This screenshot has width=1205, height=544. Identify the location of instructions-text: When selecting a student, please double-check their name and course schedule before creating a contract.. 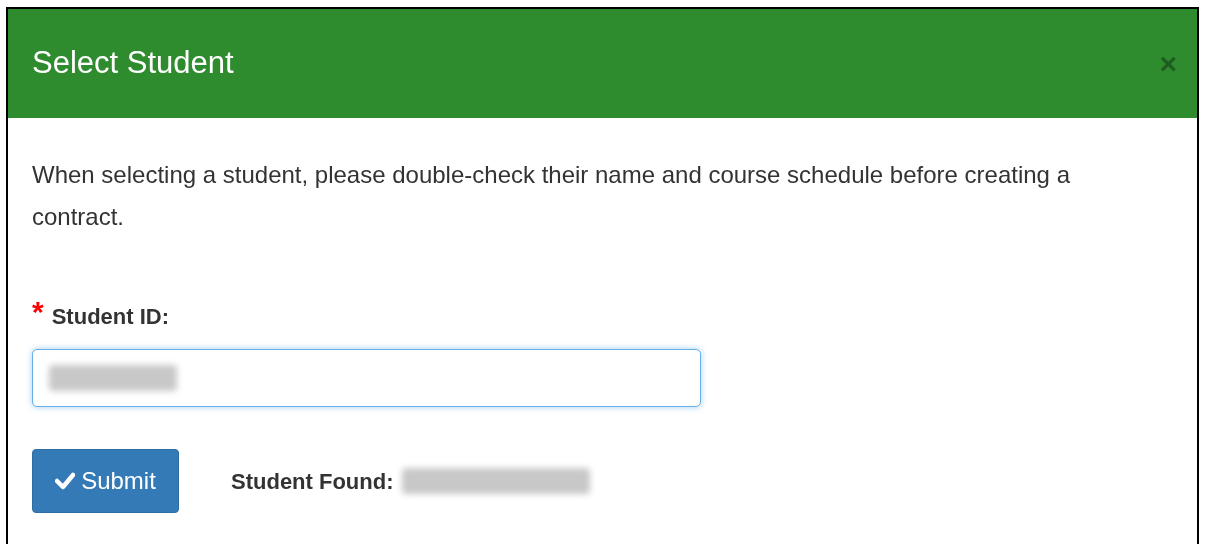
(551, 196).